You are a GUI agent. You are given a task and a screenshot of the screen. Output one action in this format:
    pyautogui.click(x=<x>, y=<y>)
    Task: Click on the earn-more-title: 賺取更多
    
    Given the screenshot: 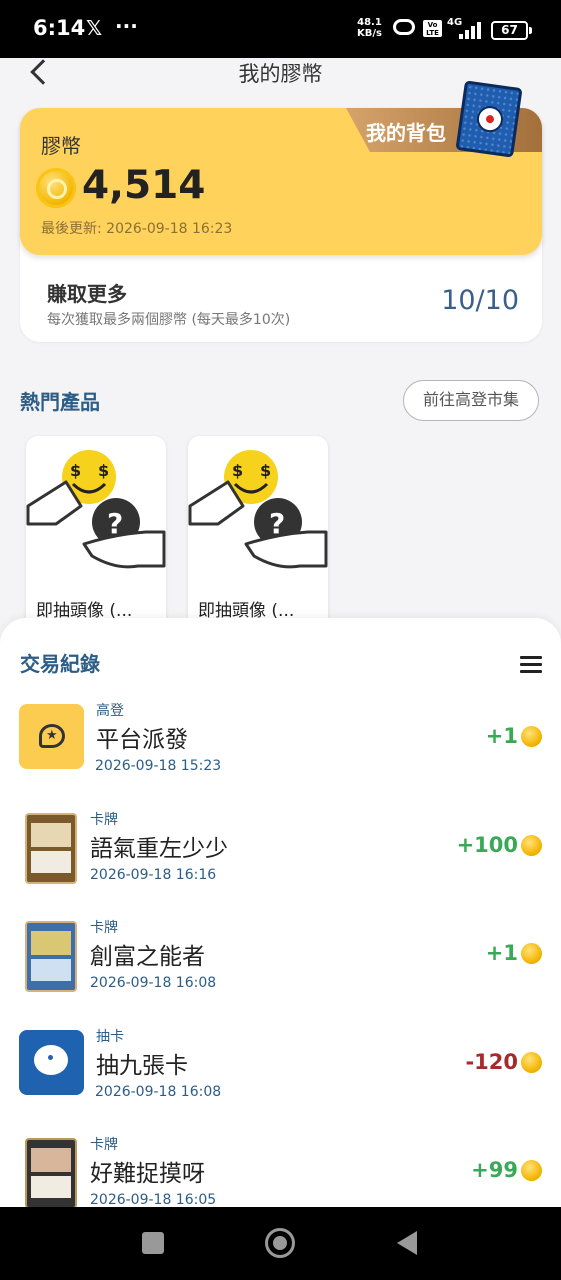 What is the action you would take?
    pyautogui.click(x=87, y=292)
    